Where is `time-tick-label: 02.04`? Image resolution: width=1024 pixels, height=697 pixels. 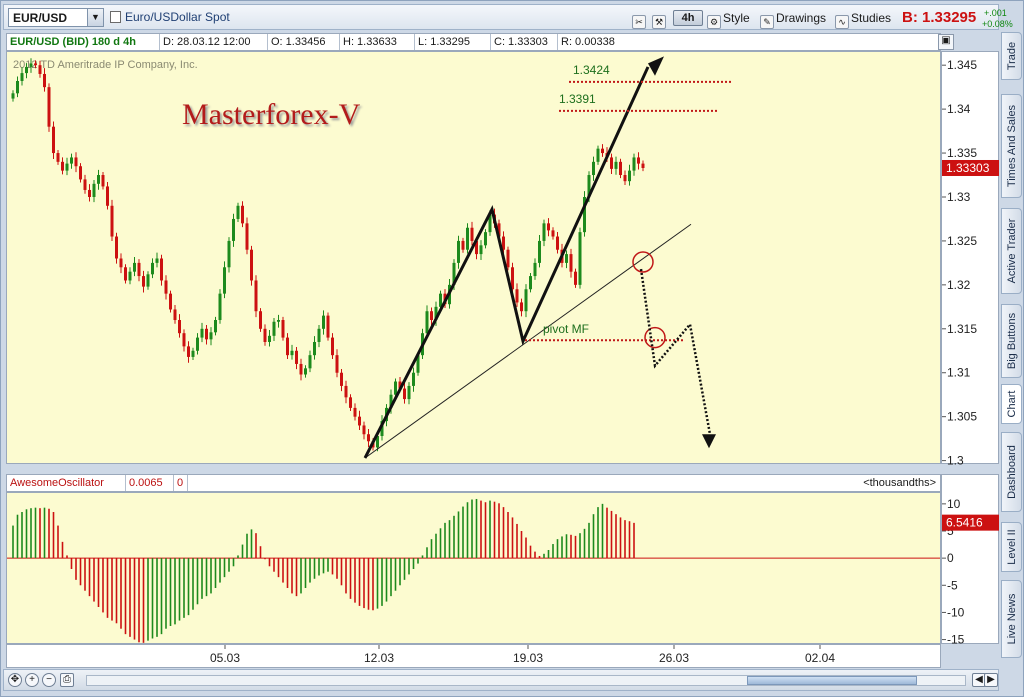 time-tick-label: 02.04 is located at coordinates (820, 658).